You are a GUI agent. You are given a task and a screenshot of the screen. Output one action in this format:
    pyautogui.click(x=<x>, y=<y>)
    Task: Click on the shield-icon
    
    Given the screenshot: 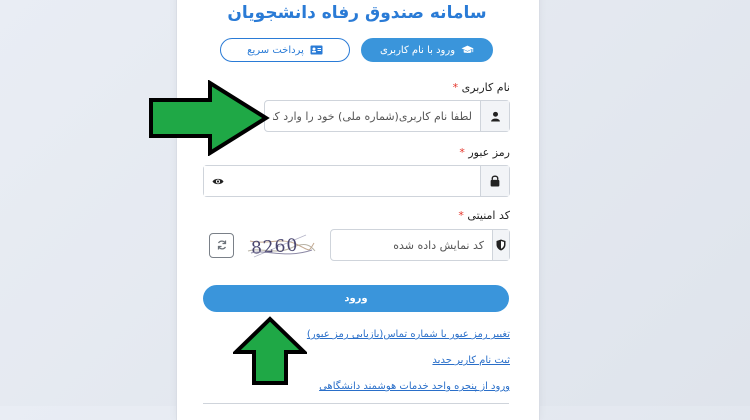 What is the action you would take?
    pyautogui.click(x=500, y=245)
    